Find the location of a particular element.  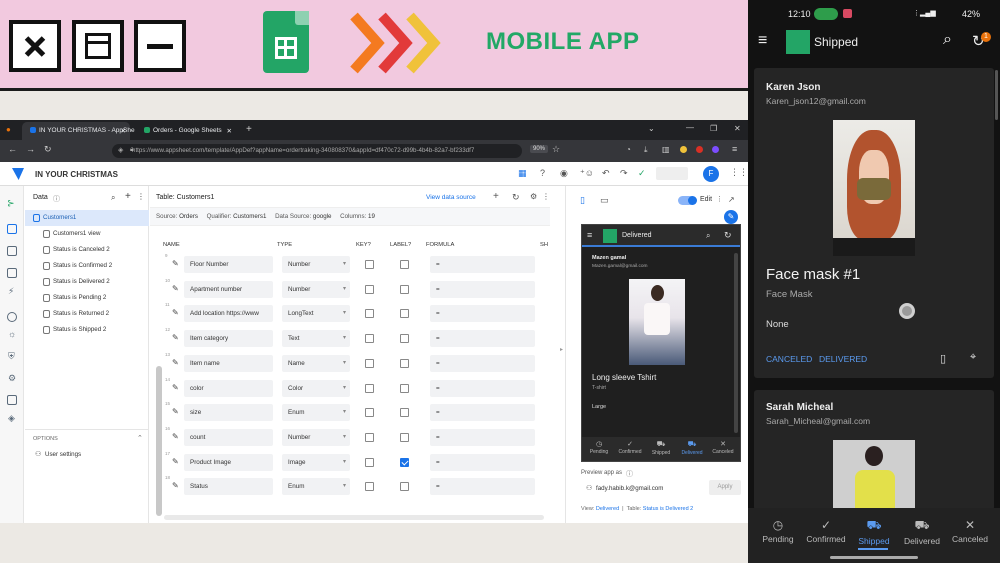

sync-icon: ↻ is located at coordinates (728, 235).